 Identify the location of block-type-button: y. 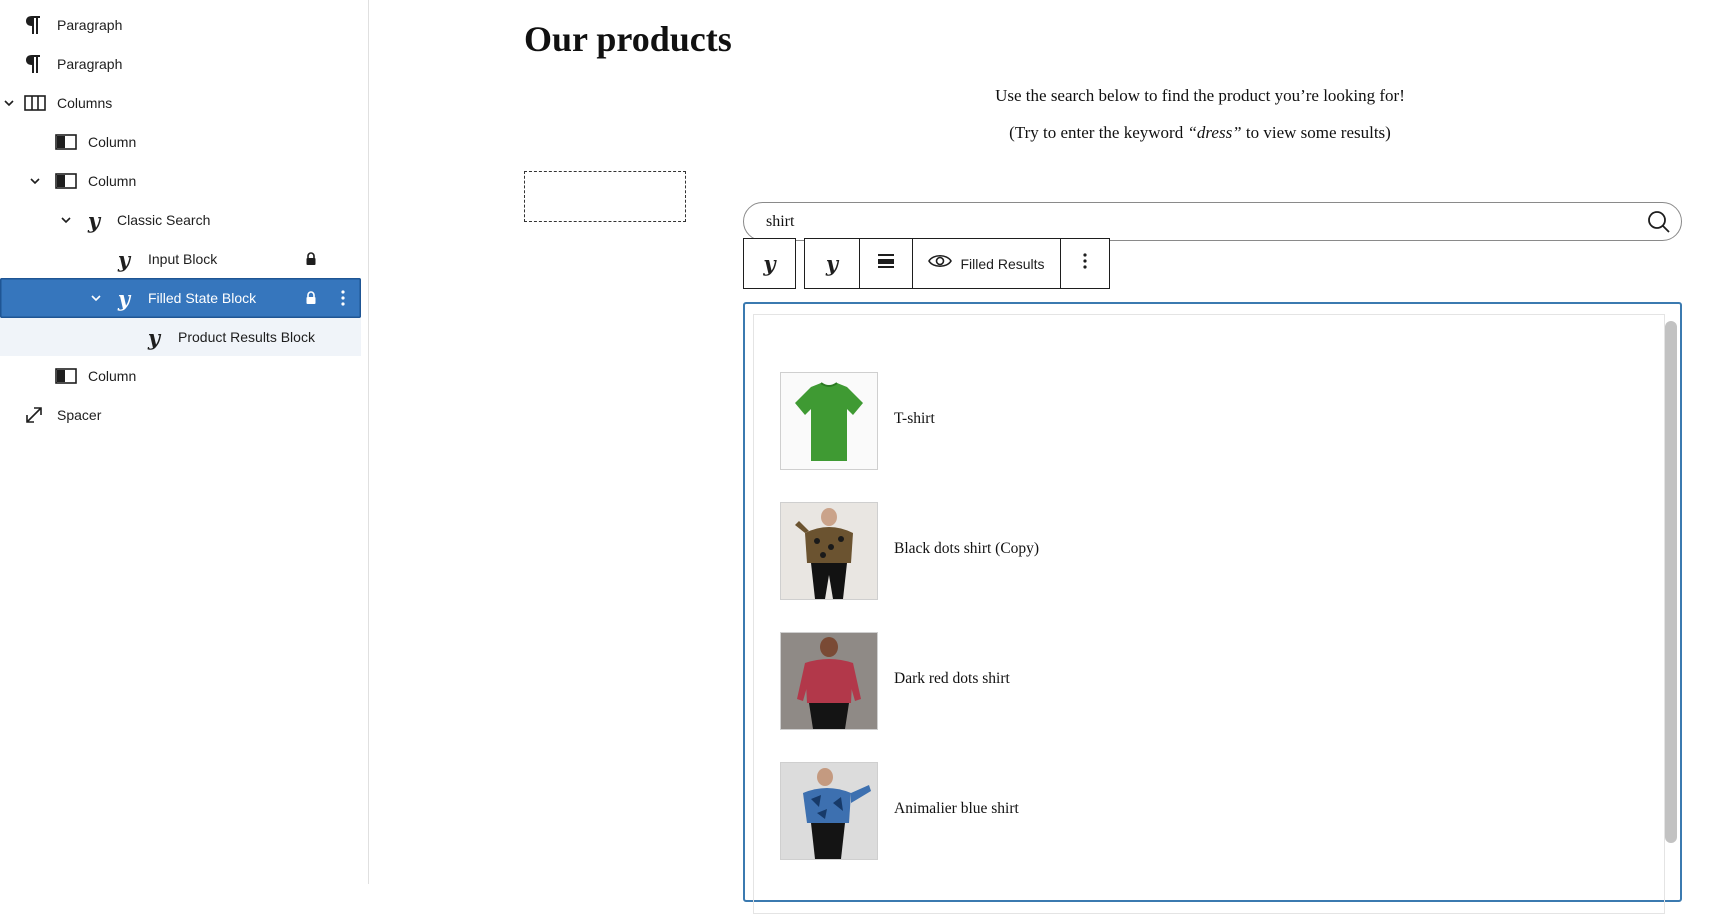
(832, 263).